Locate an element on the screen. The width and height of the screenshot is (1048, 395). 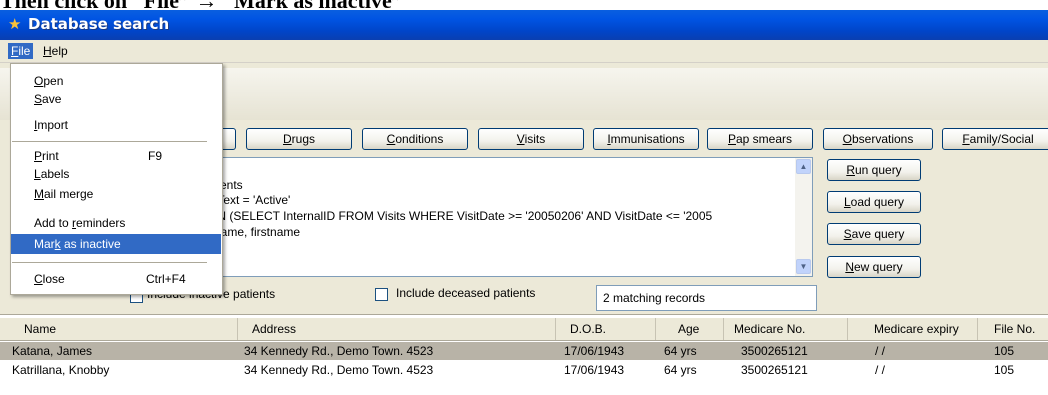
menu-item-close: Close is located at coordinates (49, 279).